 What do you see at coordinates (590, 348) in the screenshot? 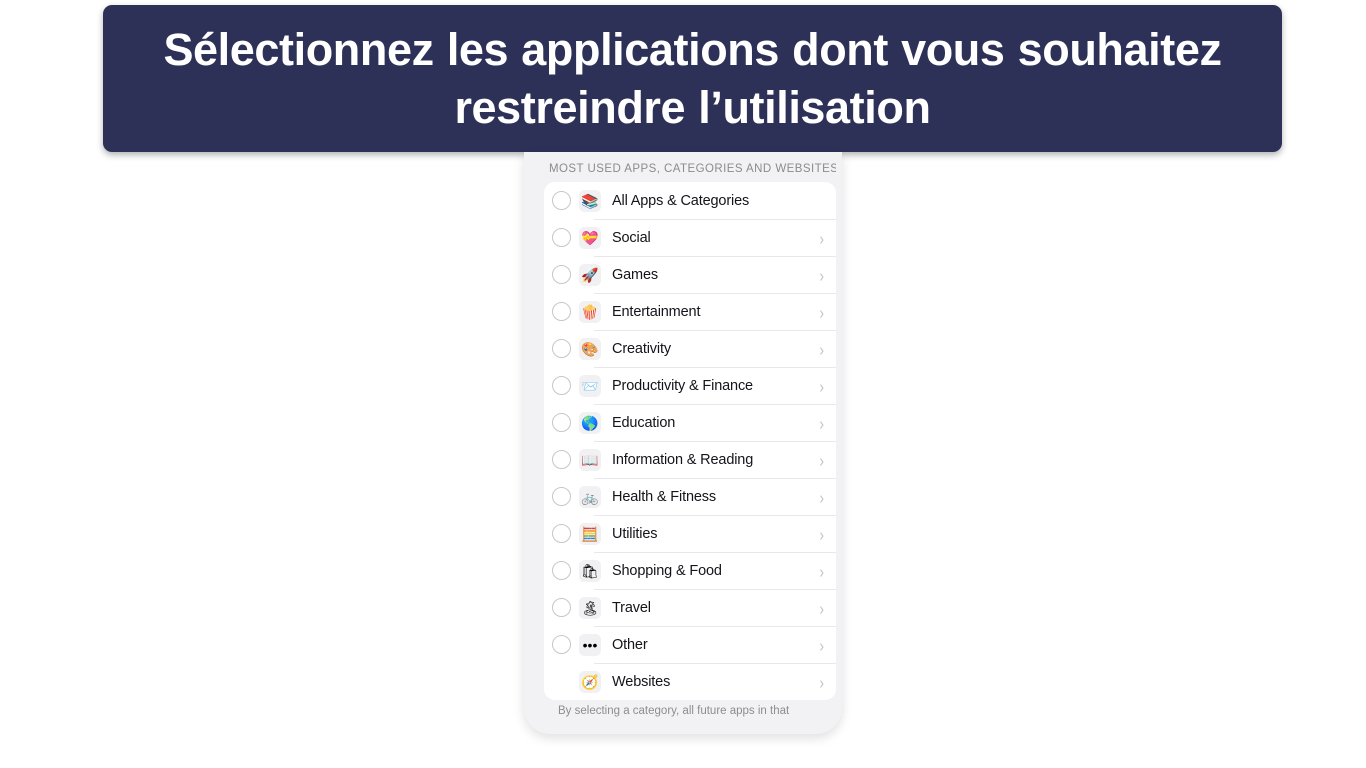
I see `palette-icon: 🎨` at bounding box center [590, 348].